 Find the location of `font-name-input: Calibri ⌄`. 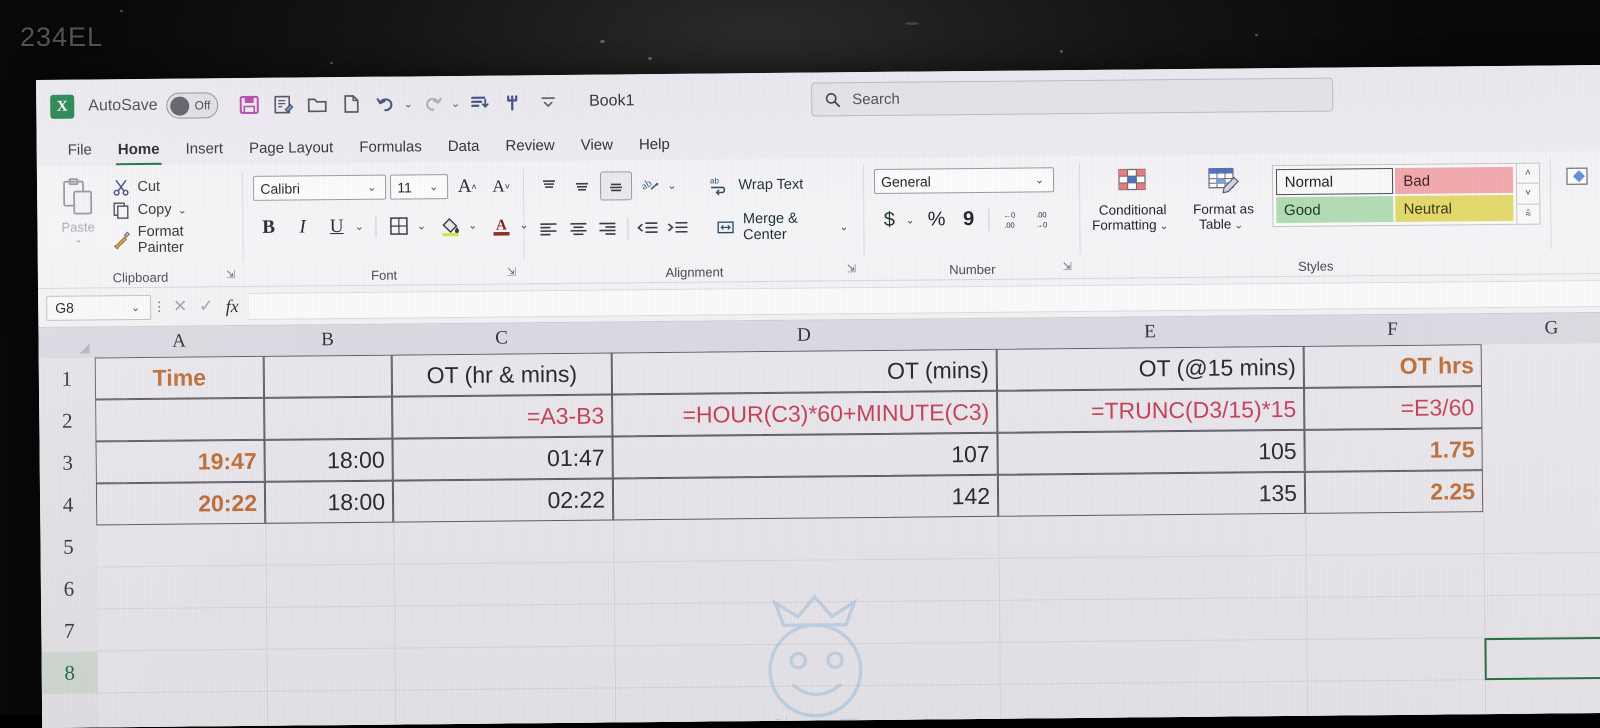

font-name-input: Calibri ⌄ is located at coordinates (320, 187).